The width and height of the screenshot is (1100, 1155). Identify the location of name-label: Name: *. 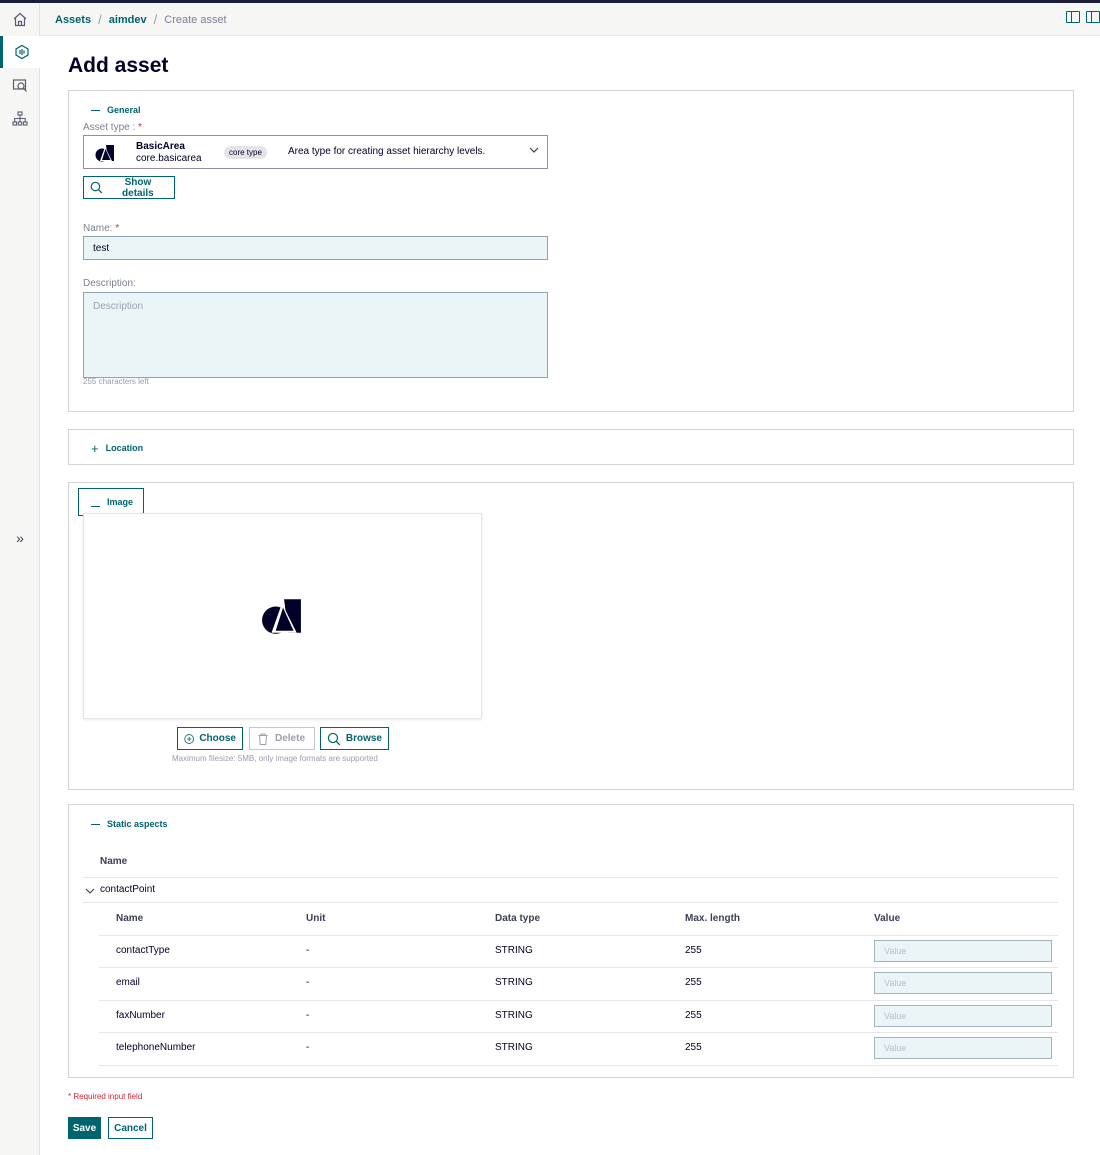
(101, 228).